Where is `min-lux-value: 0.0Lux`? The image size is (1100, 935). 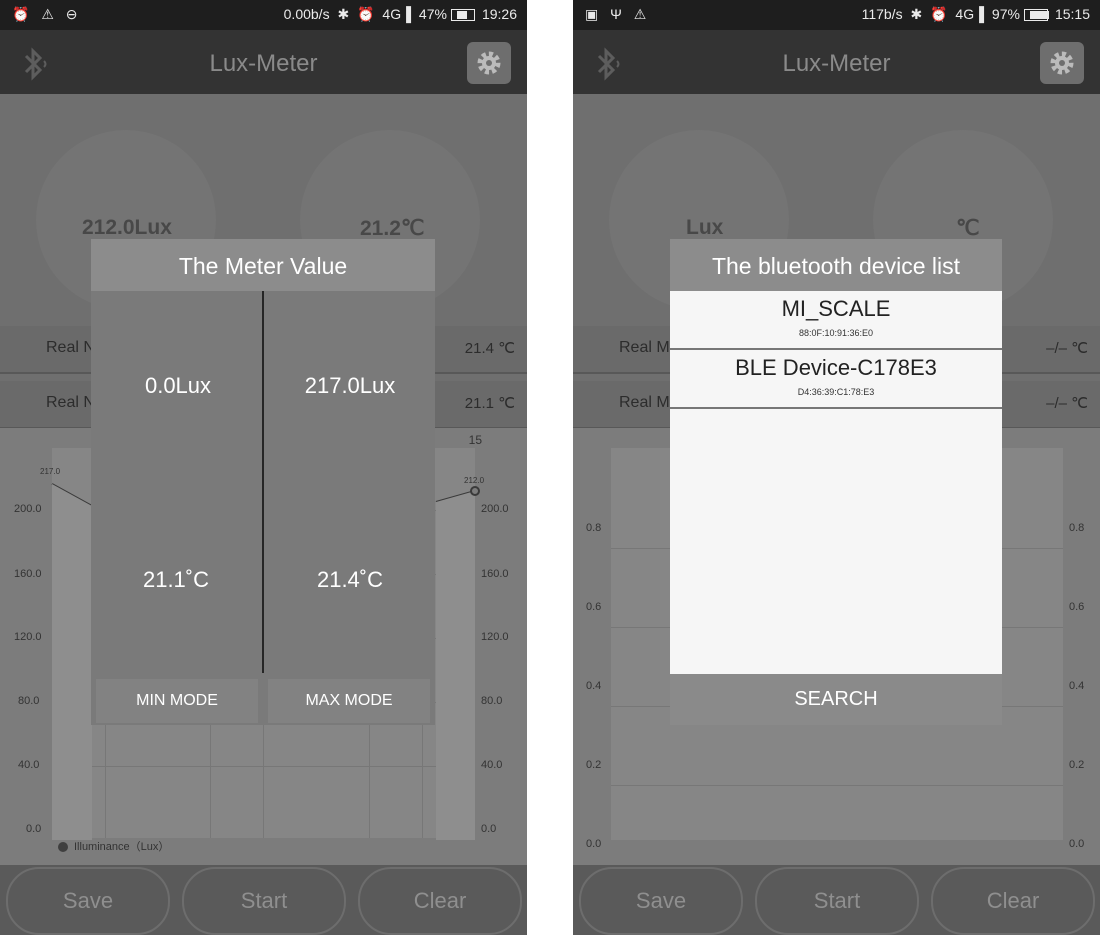
min-lux-value: 0.0Lux is located at coordinates (178, 385).